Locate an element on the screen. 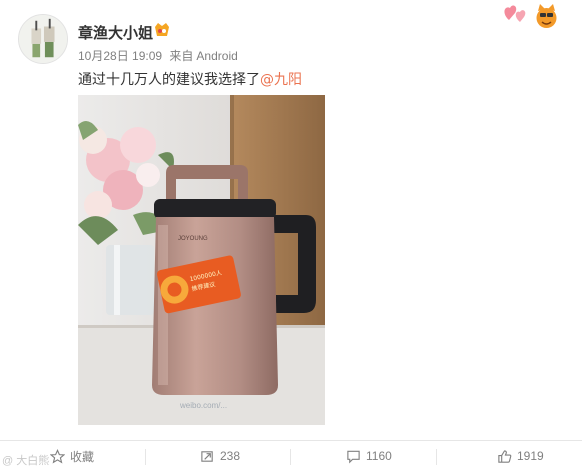  post-date: 10月28日 19:09 is located at coordinates (120, 56).